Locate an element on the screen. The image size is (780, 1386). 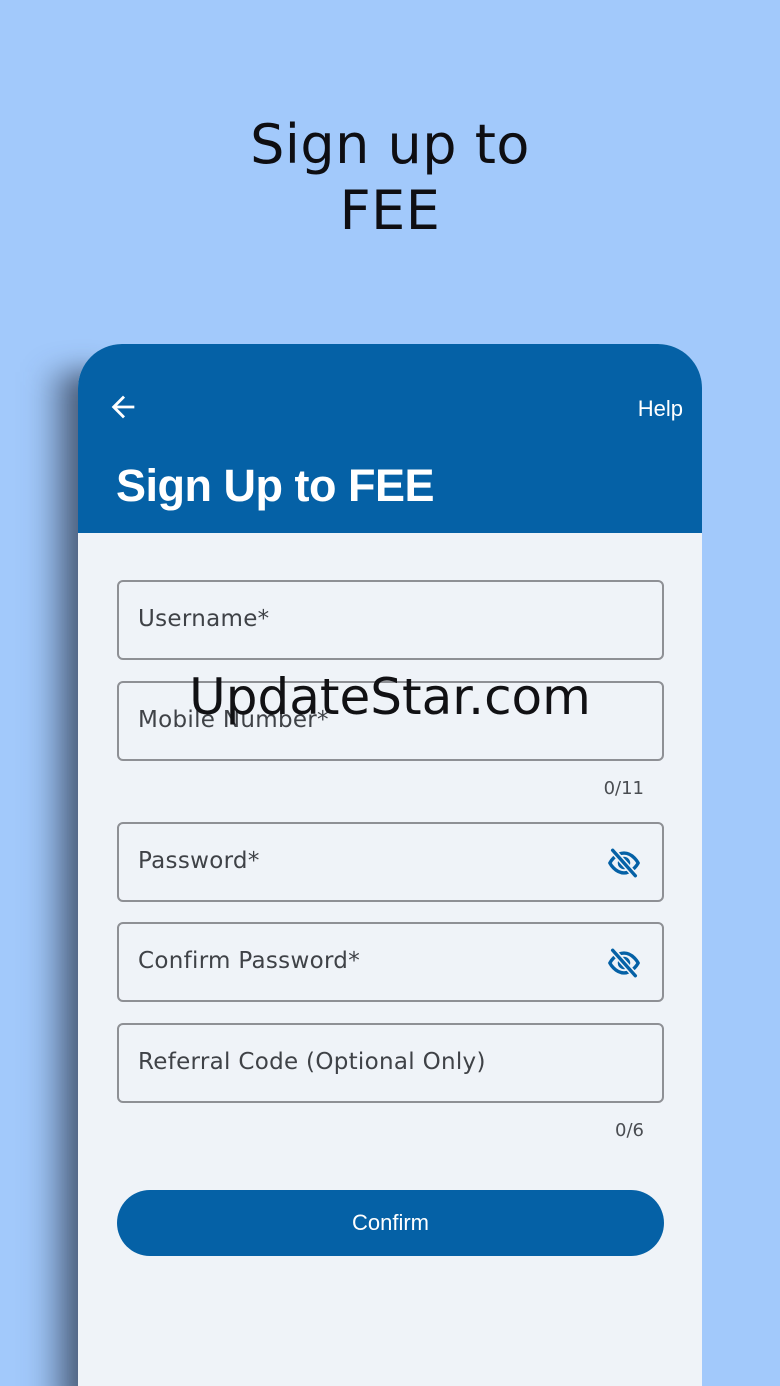
referral-code-counter: 0/6 is located at coordinates (629, 1130).